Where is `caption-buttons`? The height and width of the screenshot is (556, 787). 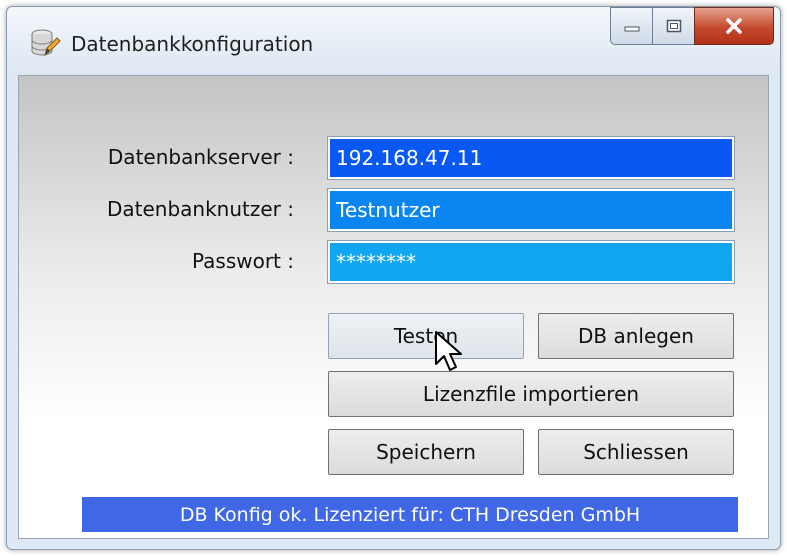
caption-buttons is located at coordinates (692, 26).